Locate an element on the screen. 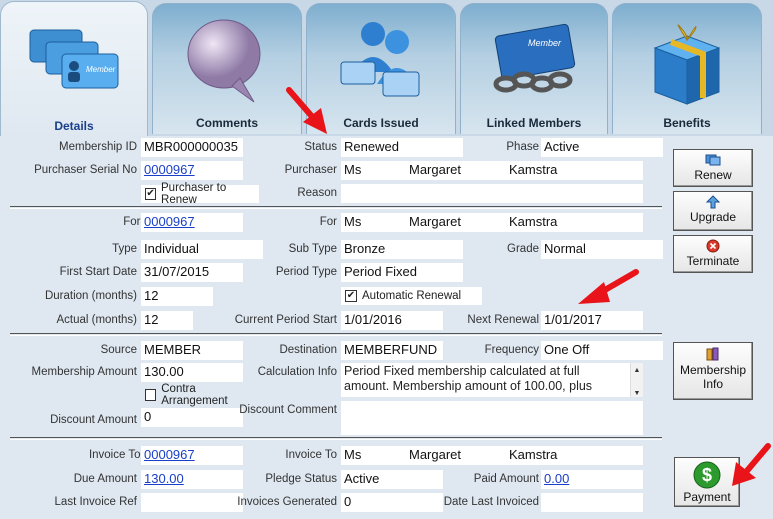 This screenshot has height=519, width=773. date-last-invoiced-label: Date Last Invoiced is located at coordinates (491, 502).